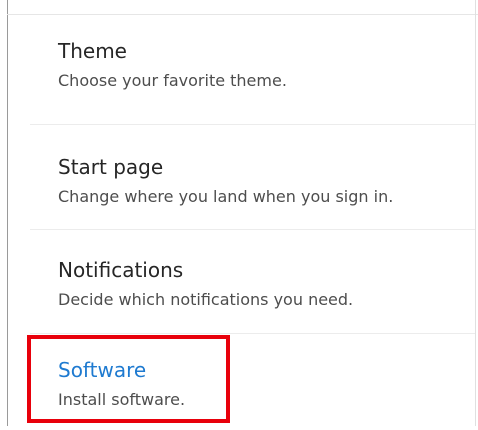  Describe the element at coordinates (111, 167) in the screenshot. I see `settings-item-title: Start page` at that location.